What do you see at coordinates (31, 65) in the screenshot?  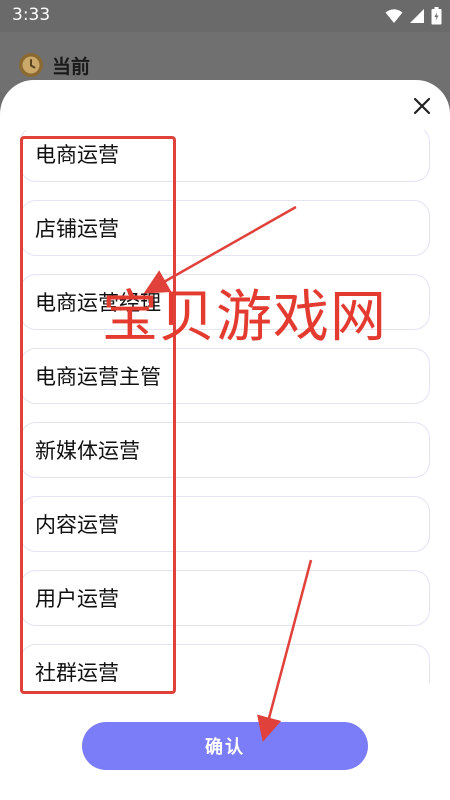 I see `clock-icon` at bounding box center [31, 65].